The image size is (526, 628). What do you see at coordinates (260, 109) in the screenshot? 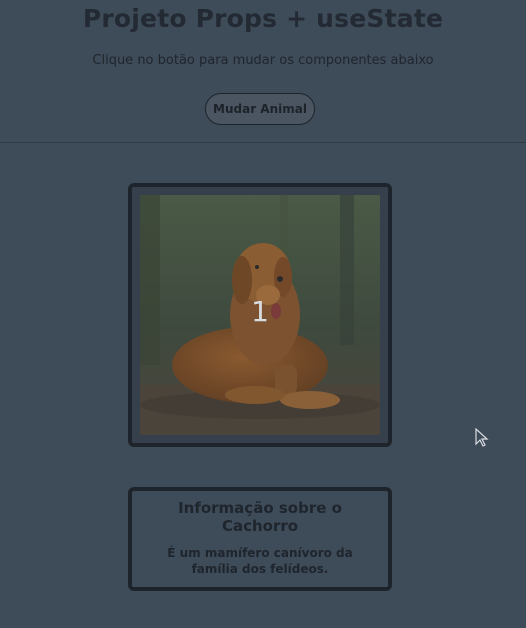
I see `change-animal-button: Mudar Animal` at bounding box center [260, 109].